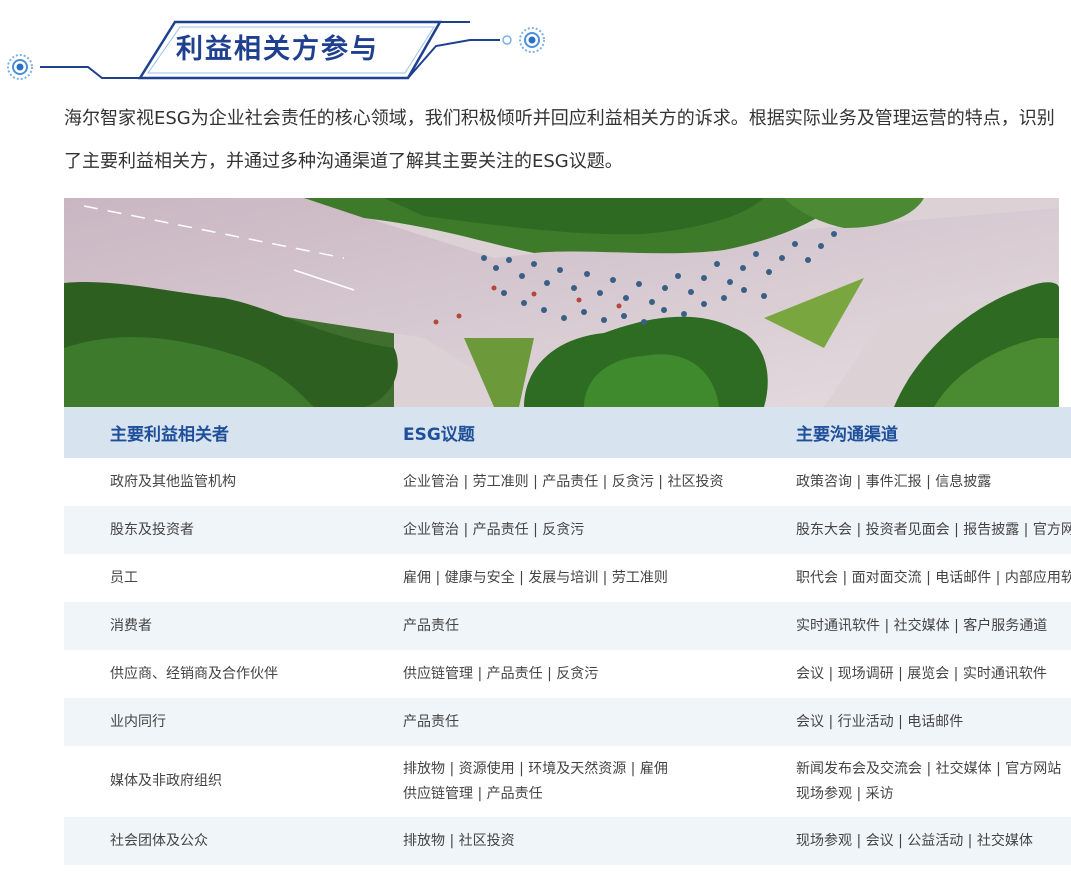  I want to click on channels-cell: 新闻发布会及交流会 | 社交媒体 | 官方网站 现场参观 | 采访, so click(933, 781).